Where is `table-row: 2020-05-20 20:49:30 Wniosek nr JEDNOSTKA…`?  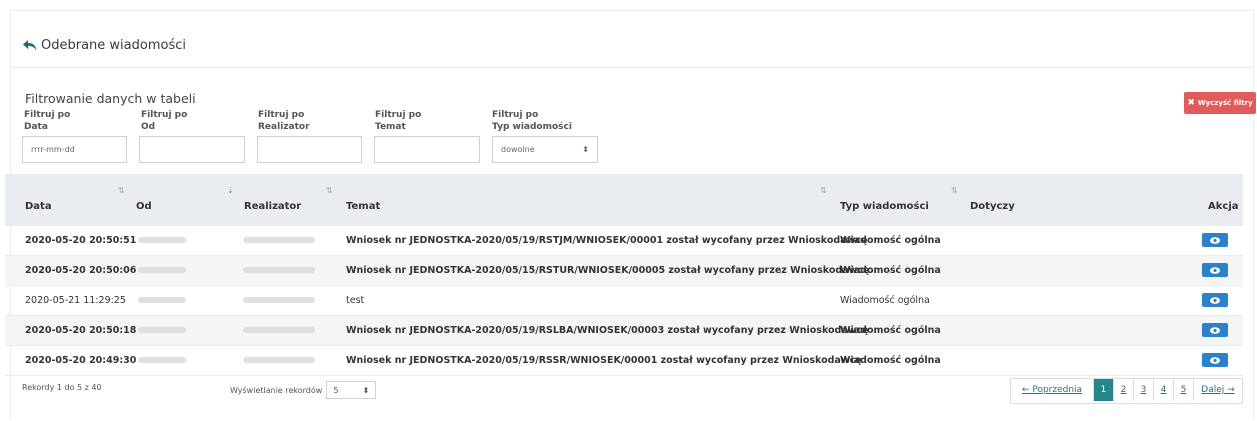
table-row: 2020-05-20 20:49:30 Wniosek nr JEDNOSTKA… is located at coordinates (624, 361).